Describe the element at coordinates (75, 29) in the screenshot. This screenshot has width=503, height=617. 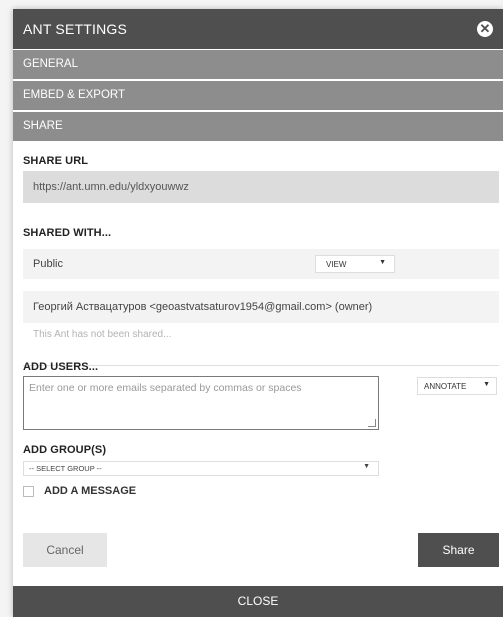
I see `modal-title: ANT SETTINGS` at that location.